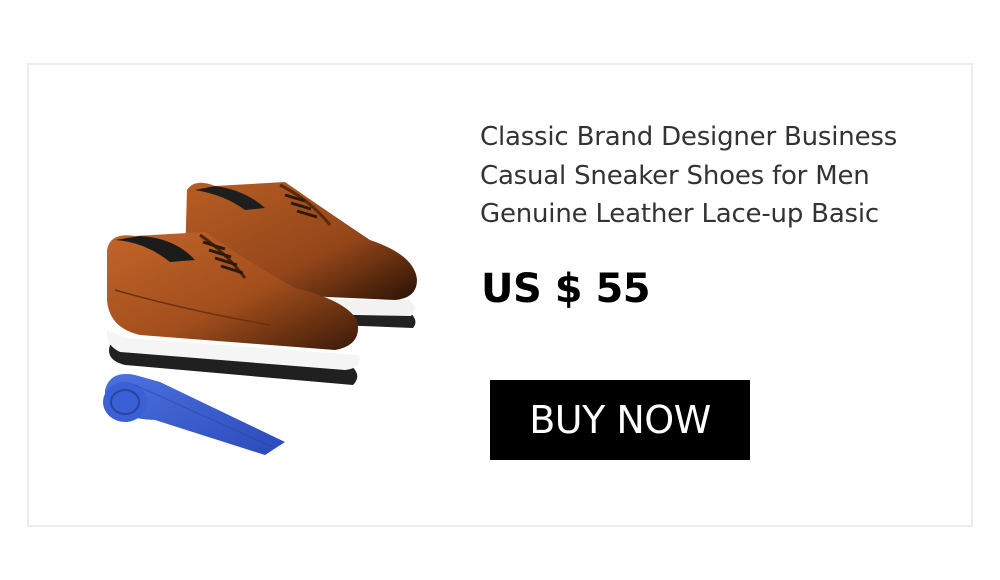  What do you see at coordinates (566, 289) in the screenshot?
I see `product-price: US $ 55` at bounding box center [566, 289].